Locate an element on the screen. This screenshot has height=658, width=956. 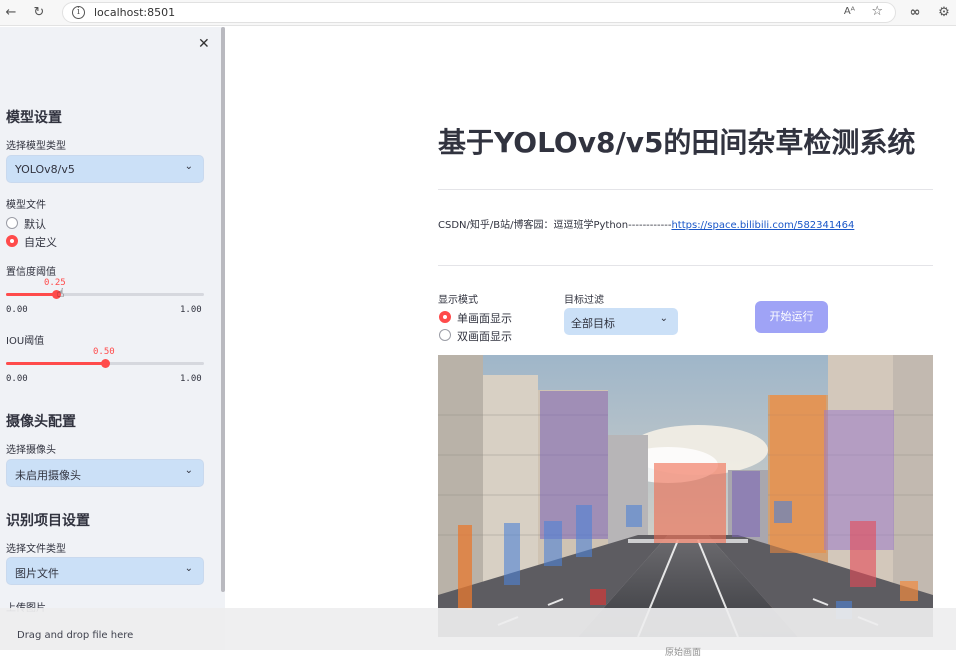
file-type-value: 图片文件 is located at coordinates (37, 573).